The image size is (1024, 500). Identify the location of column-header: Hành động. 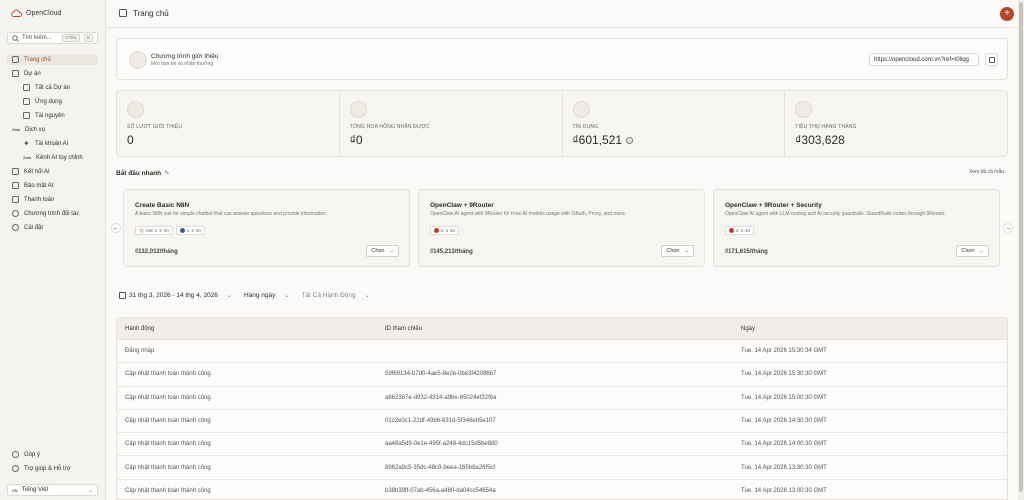
(140, 328).